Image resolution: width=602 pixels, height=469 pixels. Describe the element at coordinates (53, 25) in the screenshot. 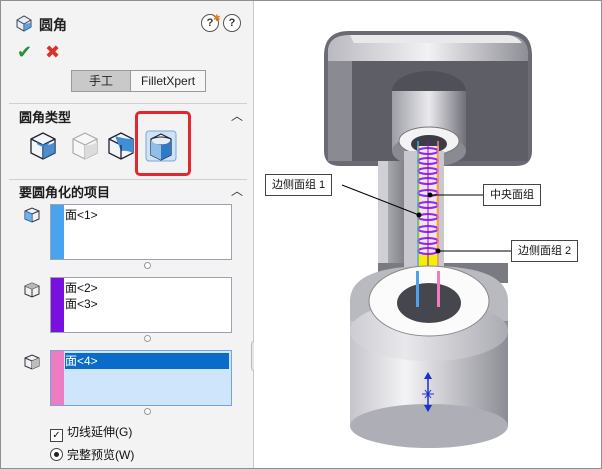

I see `panel-title: 圆角` at that location.